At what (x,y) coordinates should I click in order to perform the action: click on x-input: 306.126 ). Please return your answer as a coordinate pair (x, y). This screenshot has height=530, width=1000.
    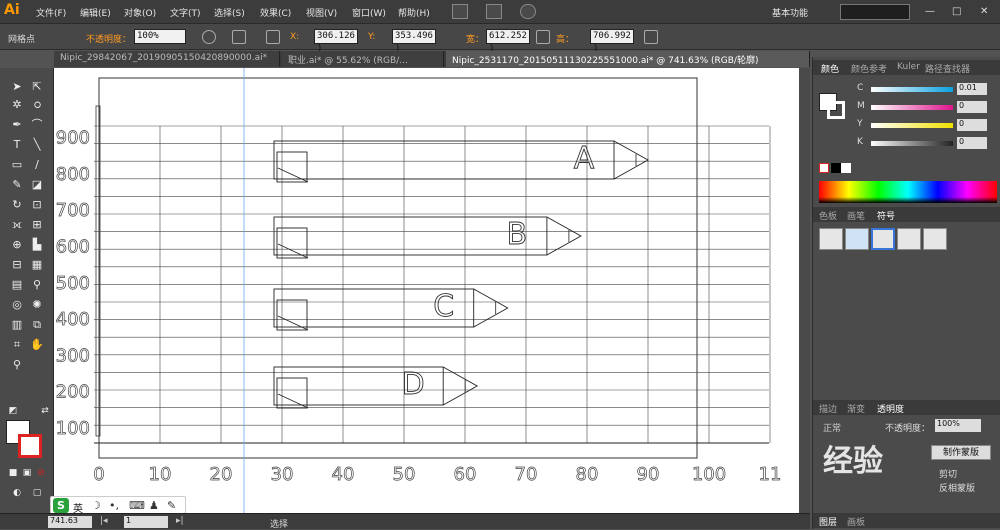
    Looking at the image, I should click on (336, 41).